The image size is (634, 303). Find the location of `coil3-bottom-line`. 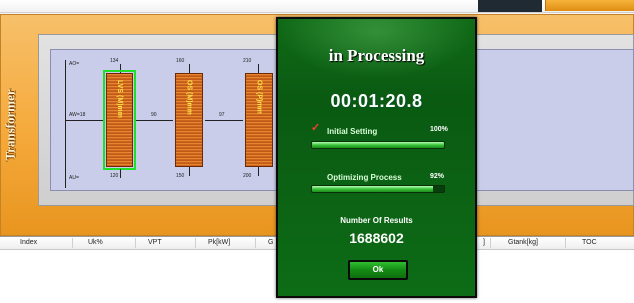

coil3-bottom-line is located at coordinates (258, 171).